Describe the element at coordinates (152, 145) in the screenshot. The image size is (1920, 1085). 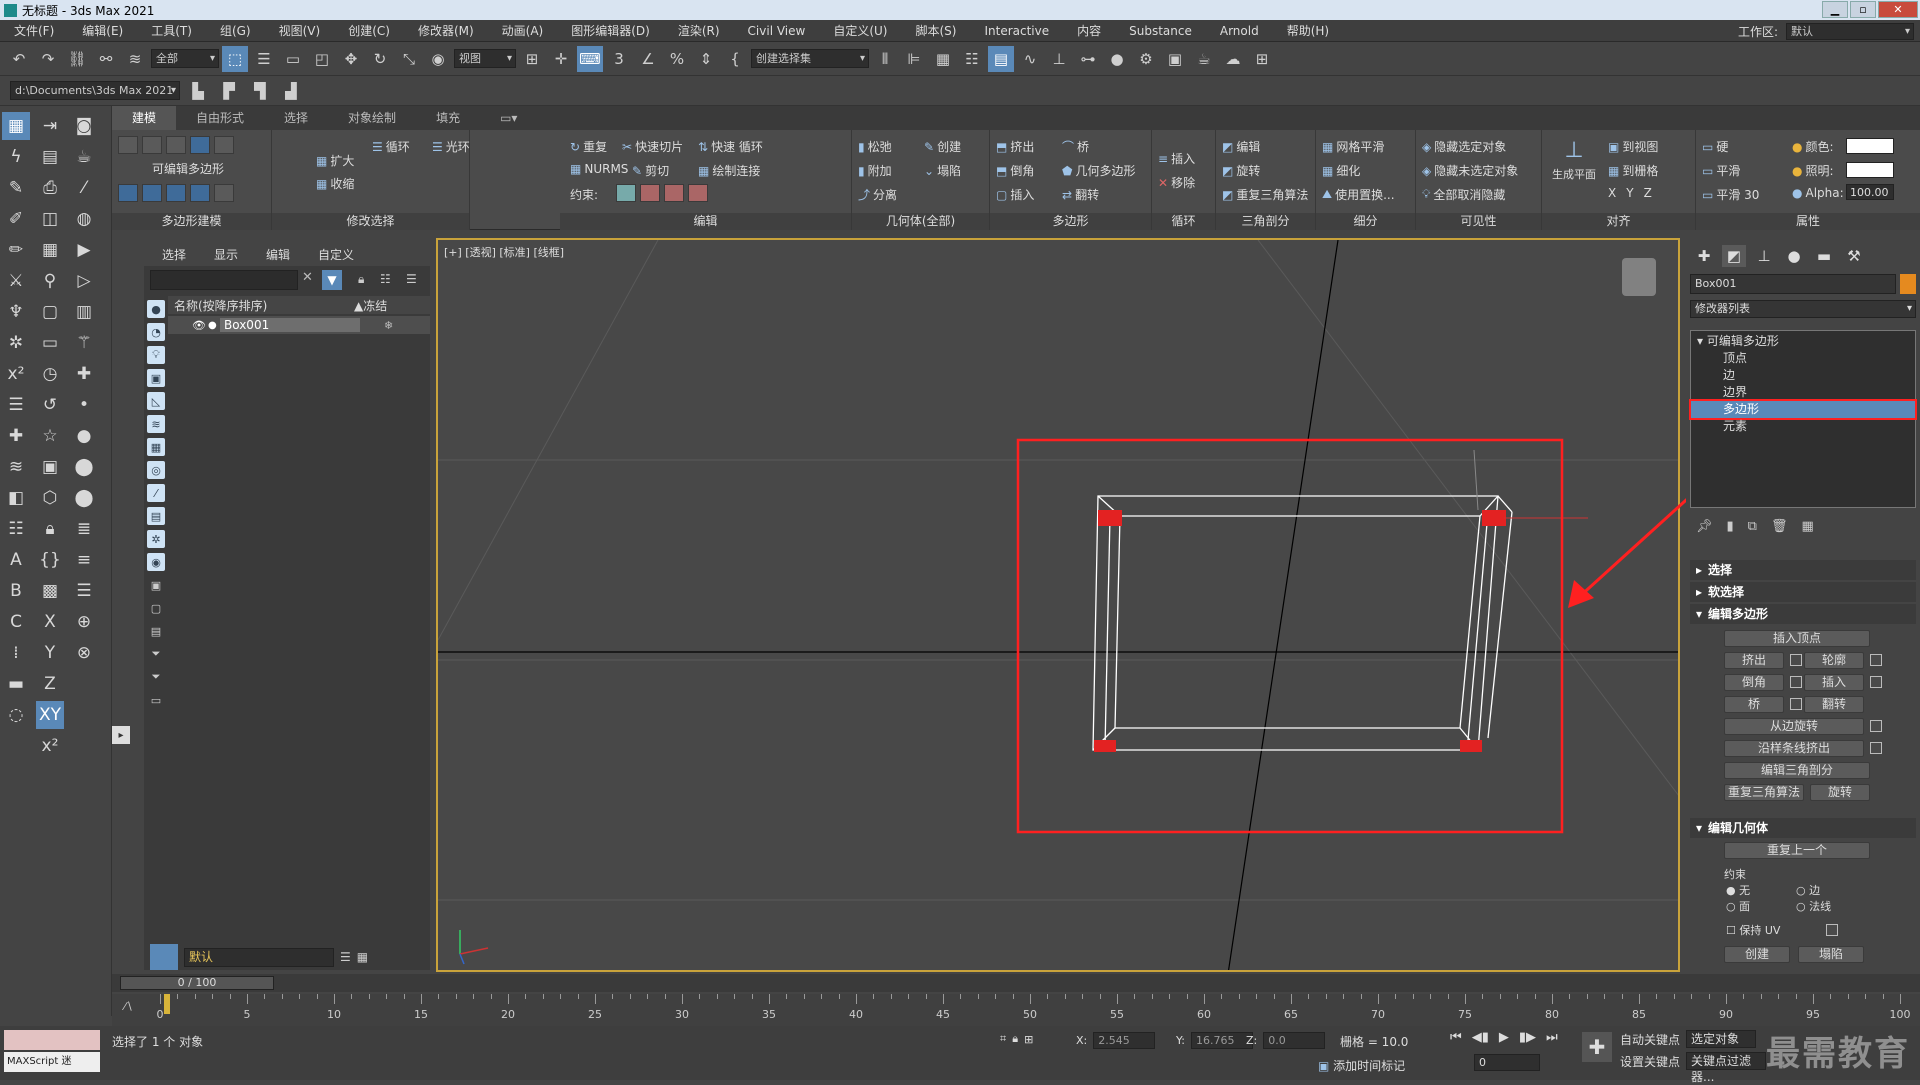
I see `edge-mode-button` at that location.